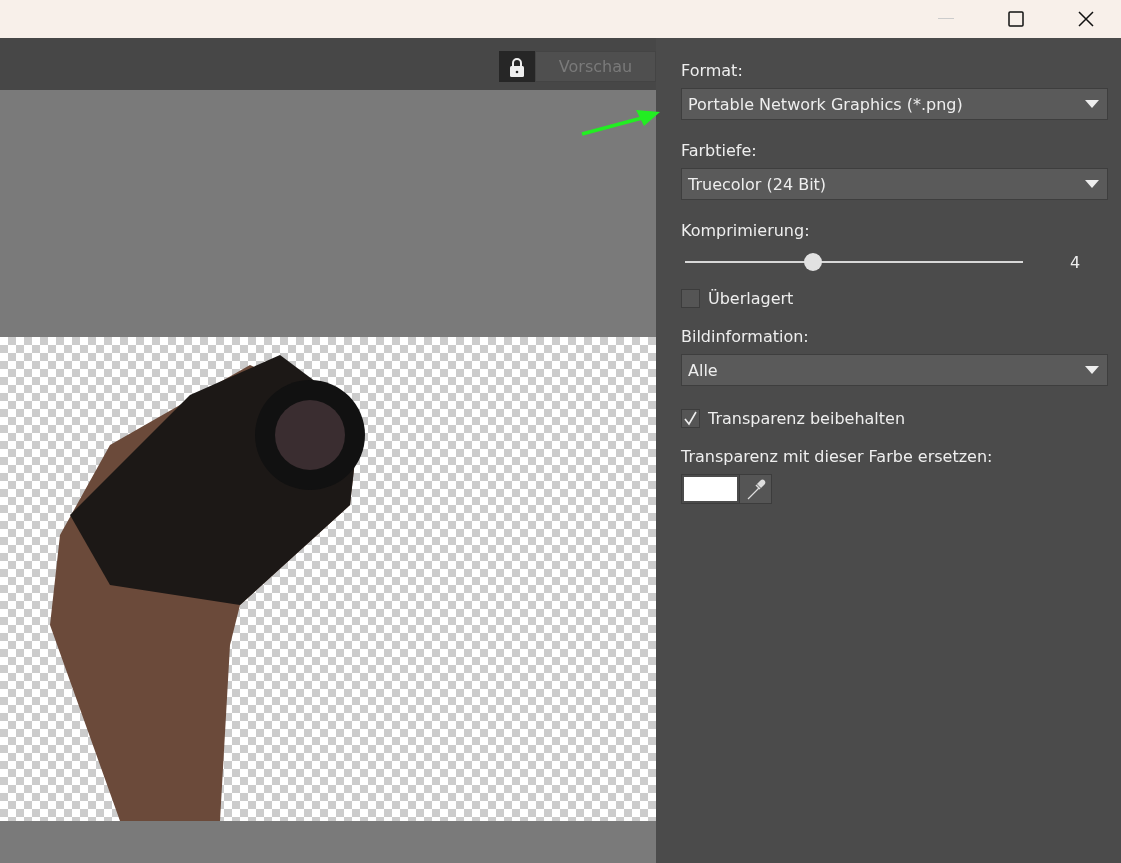 The image size is (1121, 863). What do you see at coordinates (1016, 19) in the screenshot?
I see `maximize-icon` at bounding box center [1016, 19].